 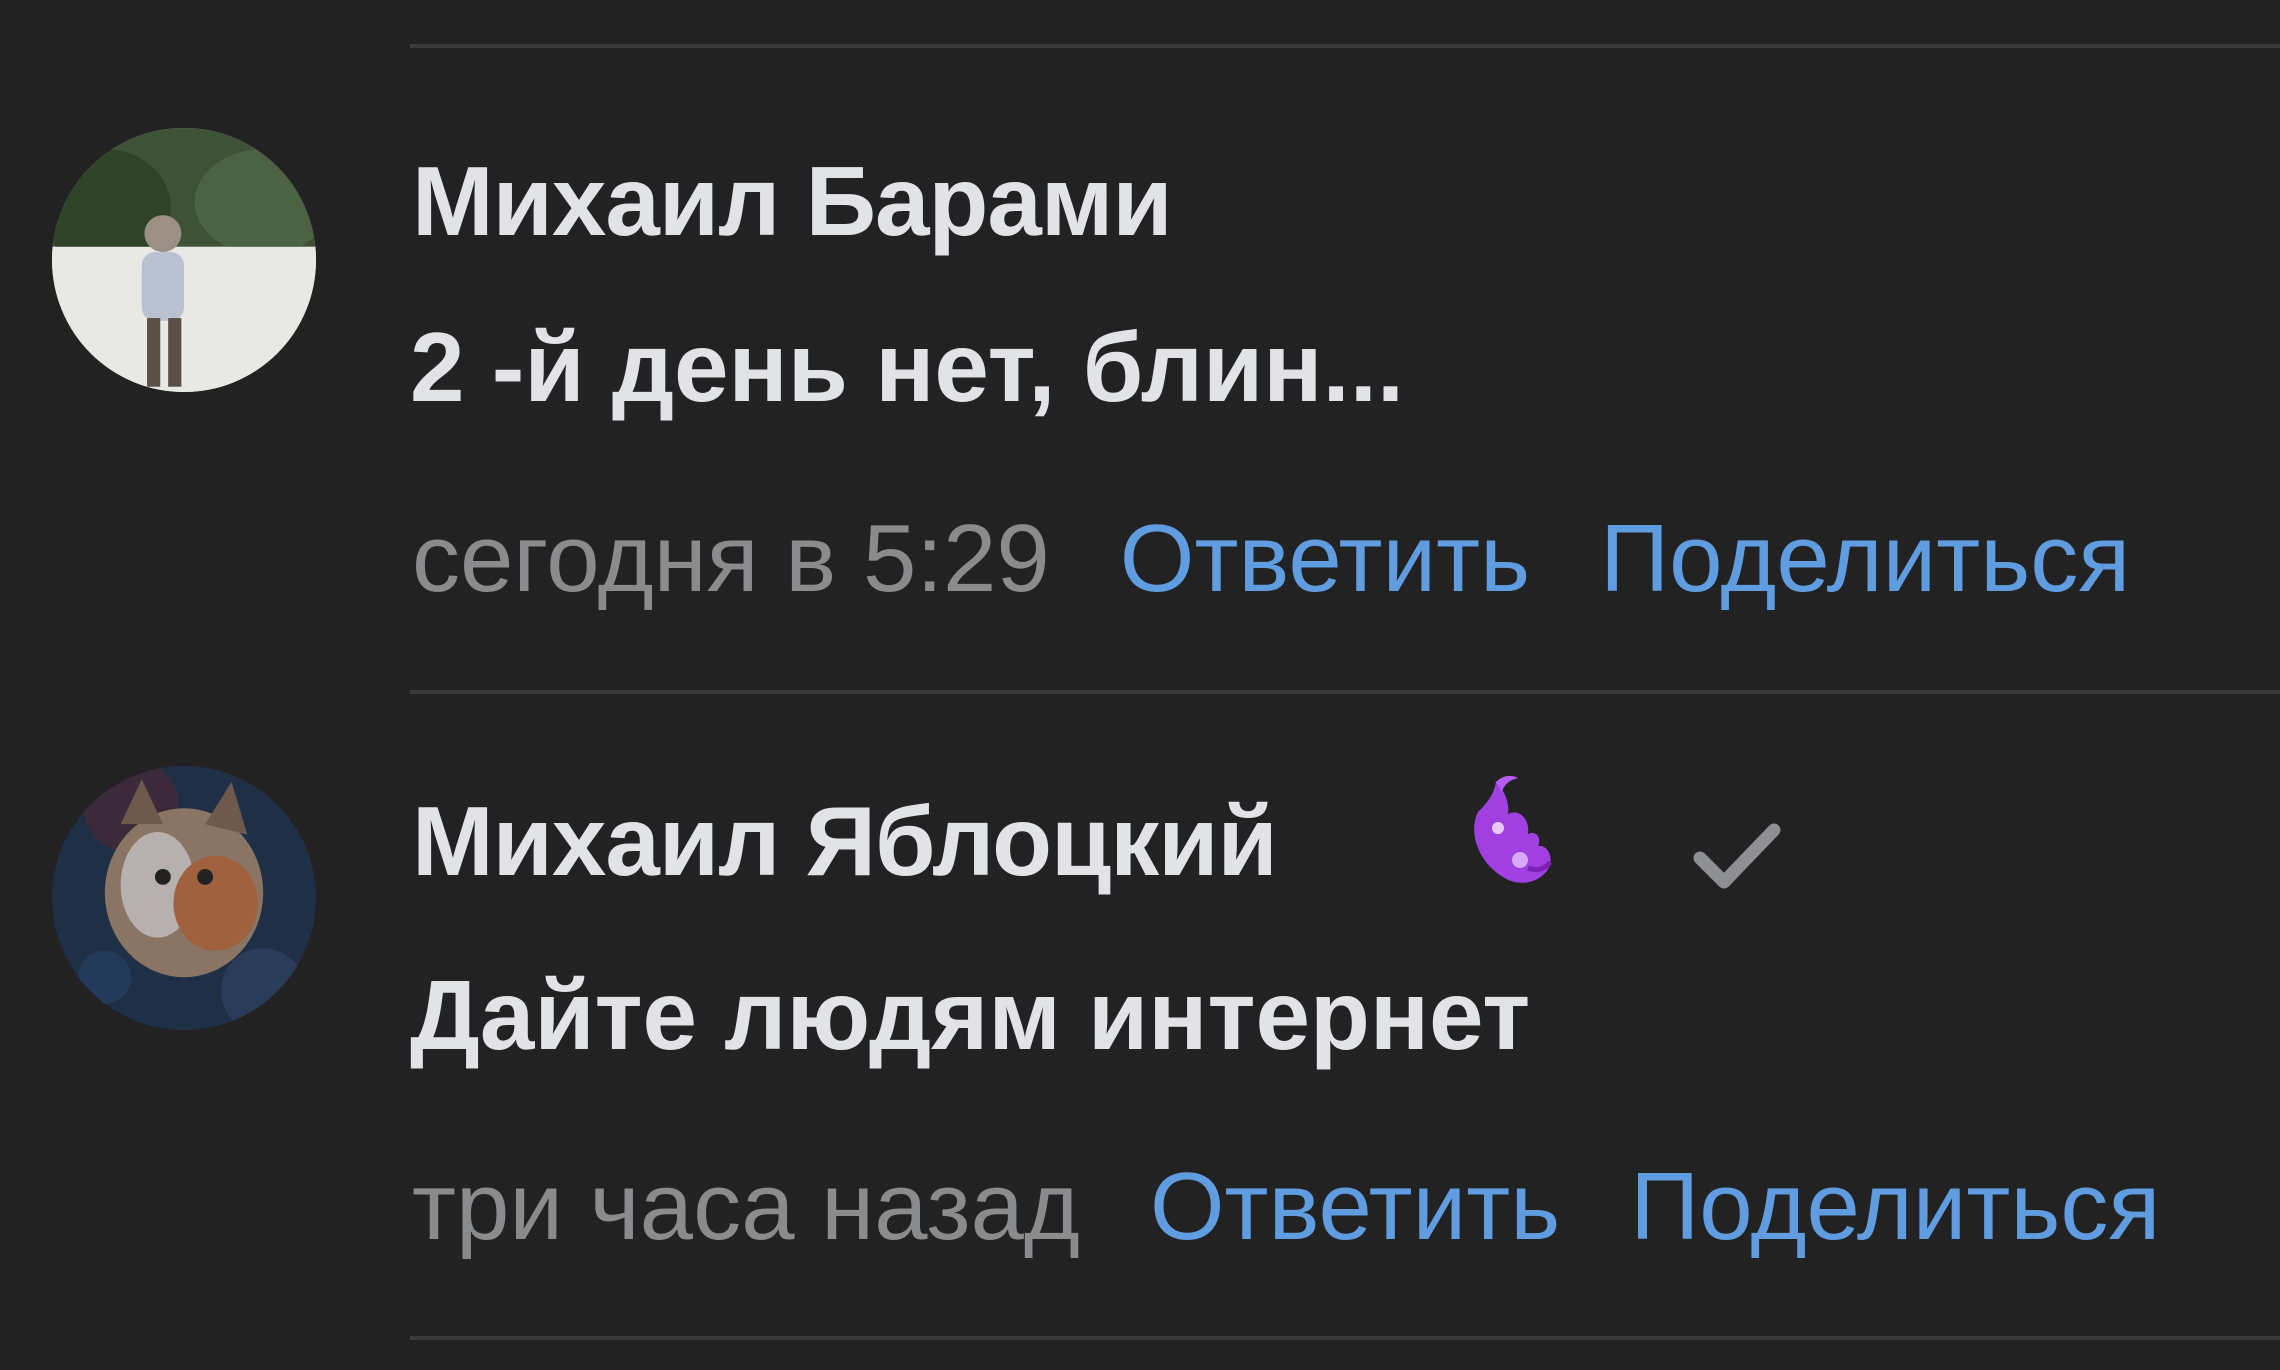 I want to click on avatar-cat-photo-icon, so click(x=184, y=898).